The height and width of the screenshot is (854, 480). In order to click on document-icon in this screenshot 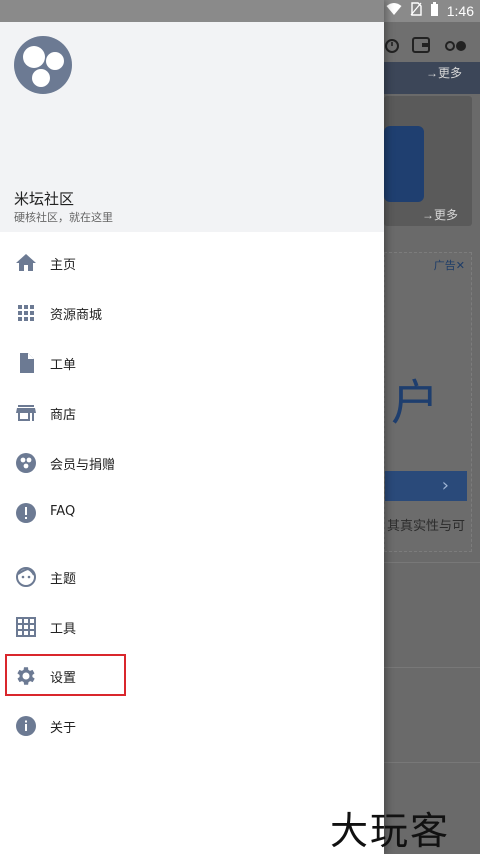, I will do `click(26, 363)`.